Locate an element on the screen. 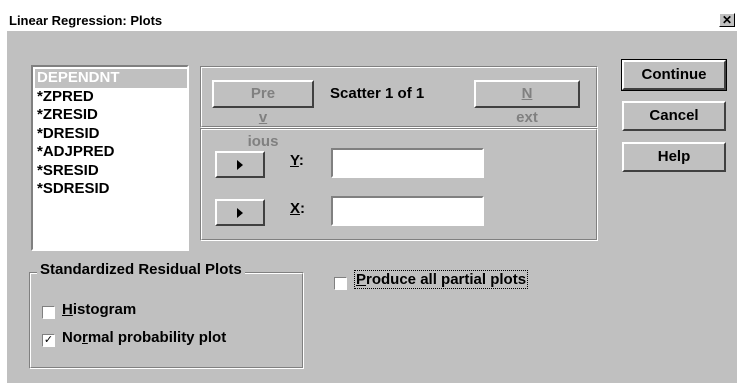  residual-plots-group is located at coordinates (166, 320).